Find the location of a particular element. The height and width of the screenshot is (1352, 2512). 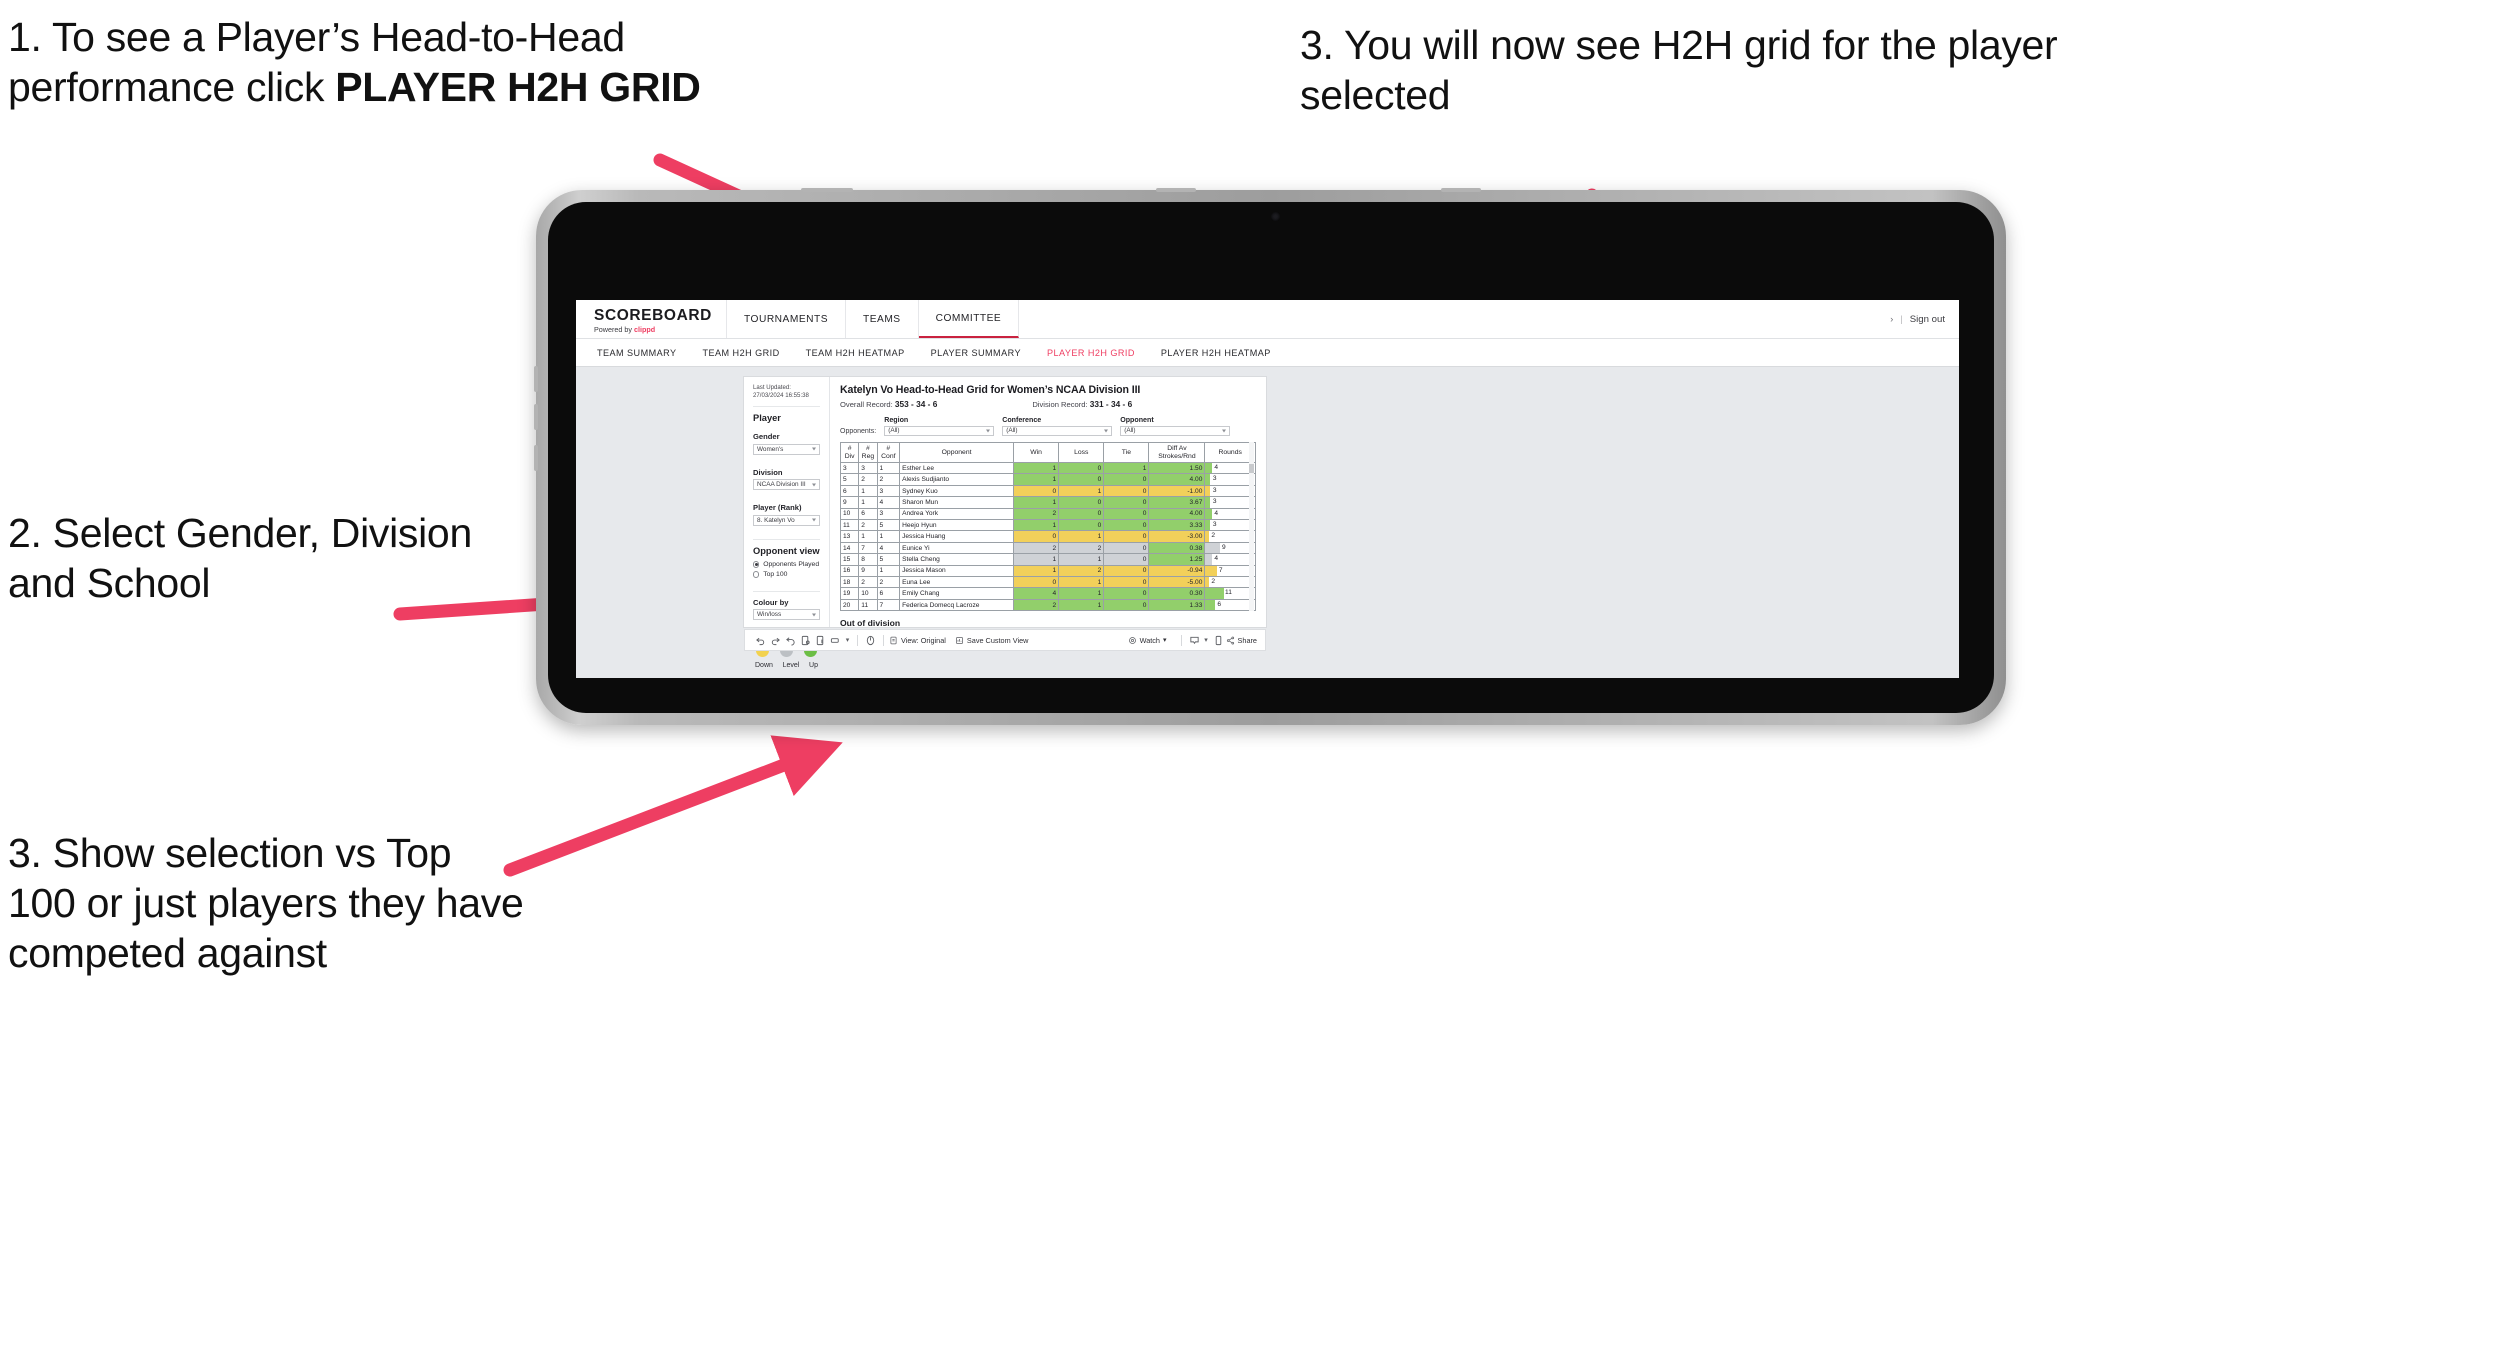

table-row: 15 8 5 Stella Cheng 1 1 0 1.25 4 is located at coordinates (1047, 559).